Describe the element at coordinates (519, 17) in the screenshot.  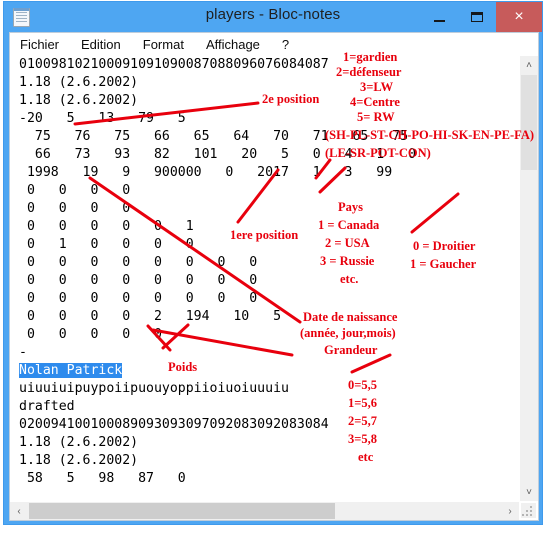
I see `close-button: ×` at that location.